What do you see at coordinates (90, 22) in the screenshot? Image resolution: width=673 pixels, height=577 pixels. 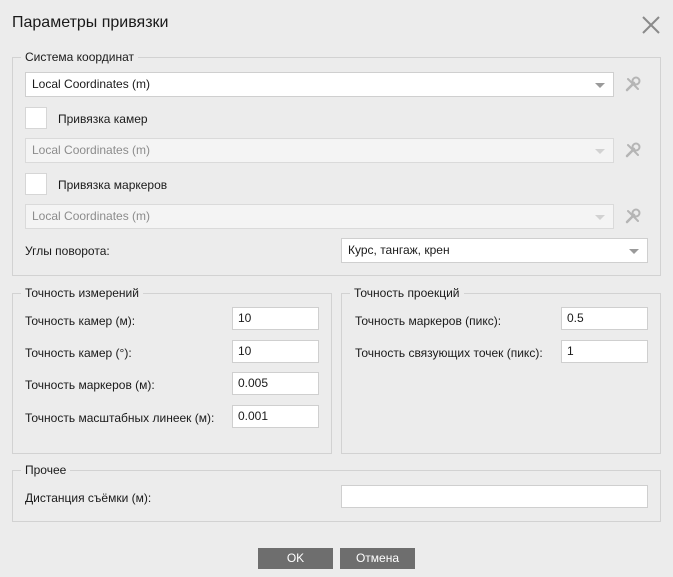 I see `dialog-title: Параметры привязки` at bounding box center [90, 22].